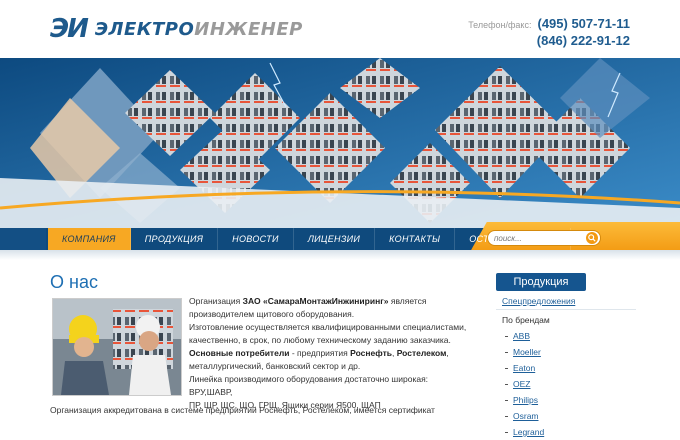 This screenshot has width=680, height=440. Describe the element at coordinates (538, 301) in the screenshot. I see `sidebar-special-offers-link: Спецпредложения` at that location.